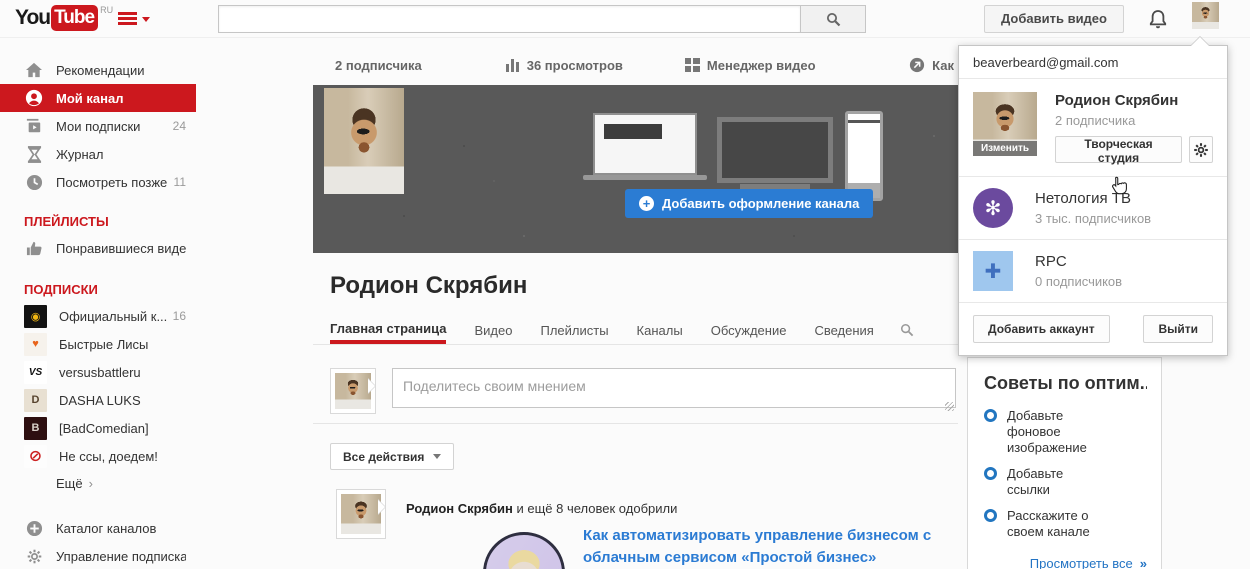 The image size is (1250, 569). What do you see at coordinates (35, 372) in the screenshot?
I see `channel-avatar: VS` at bounding box center [35, 372].